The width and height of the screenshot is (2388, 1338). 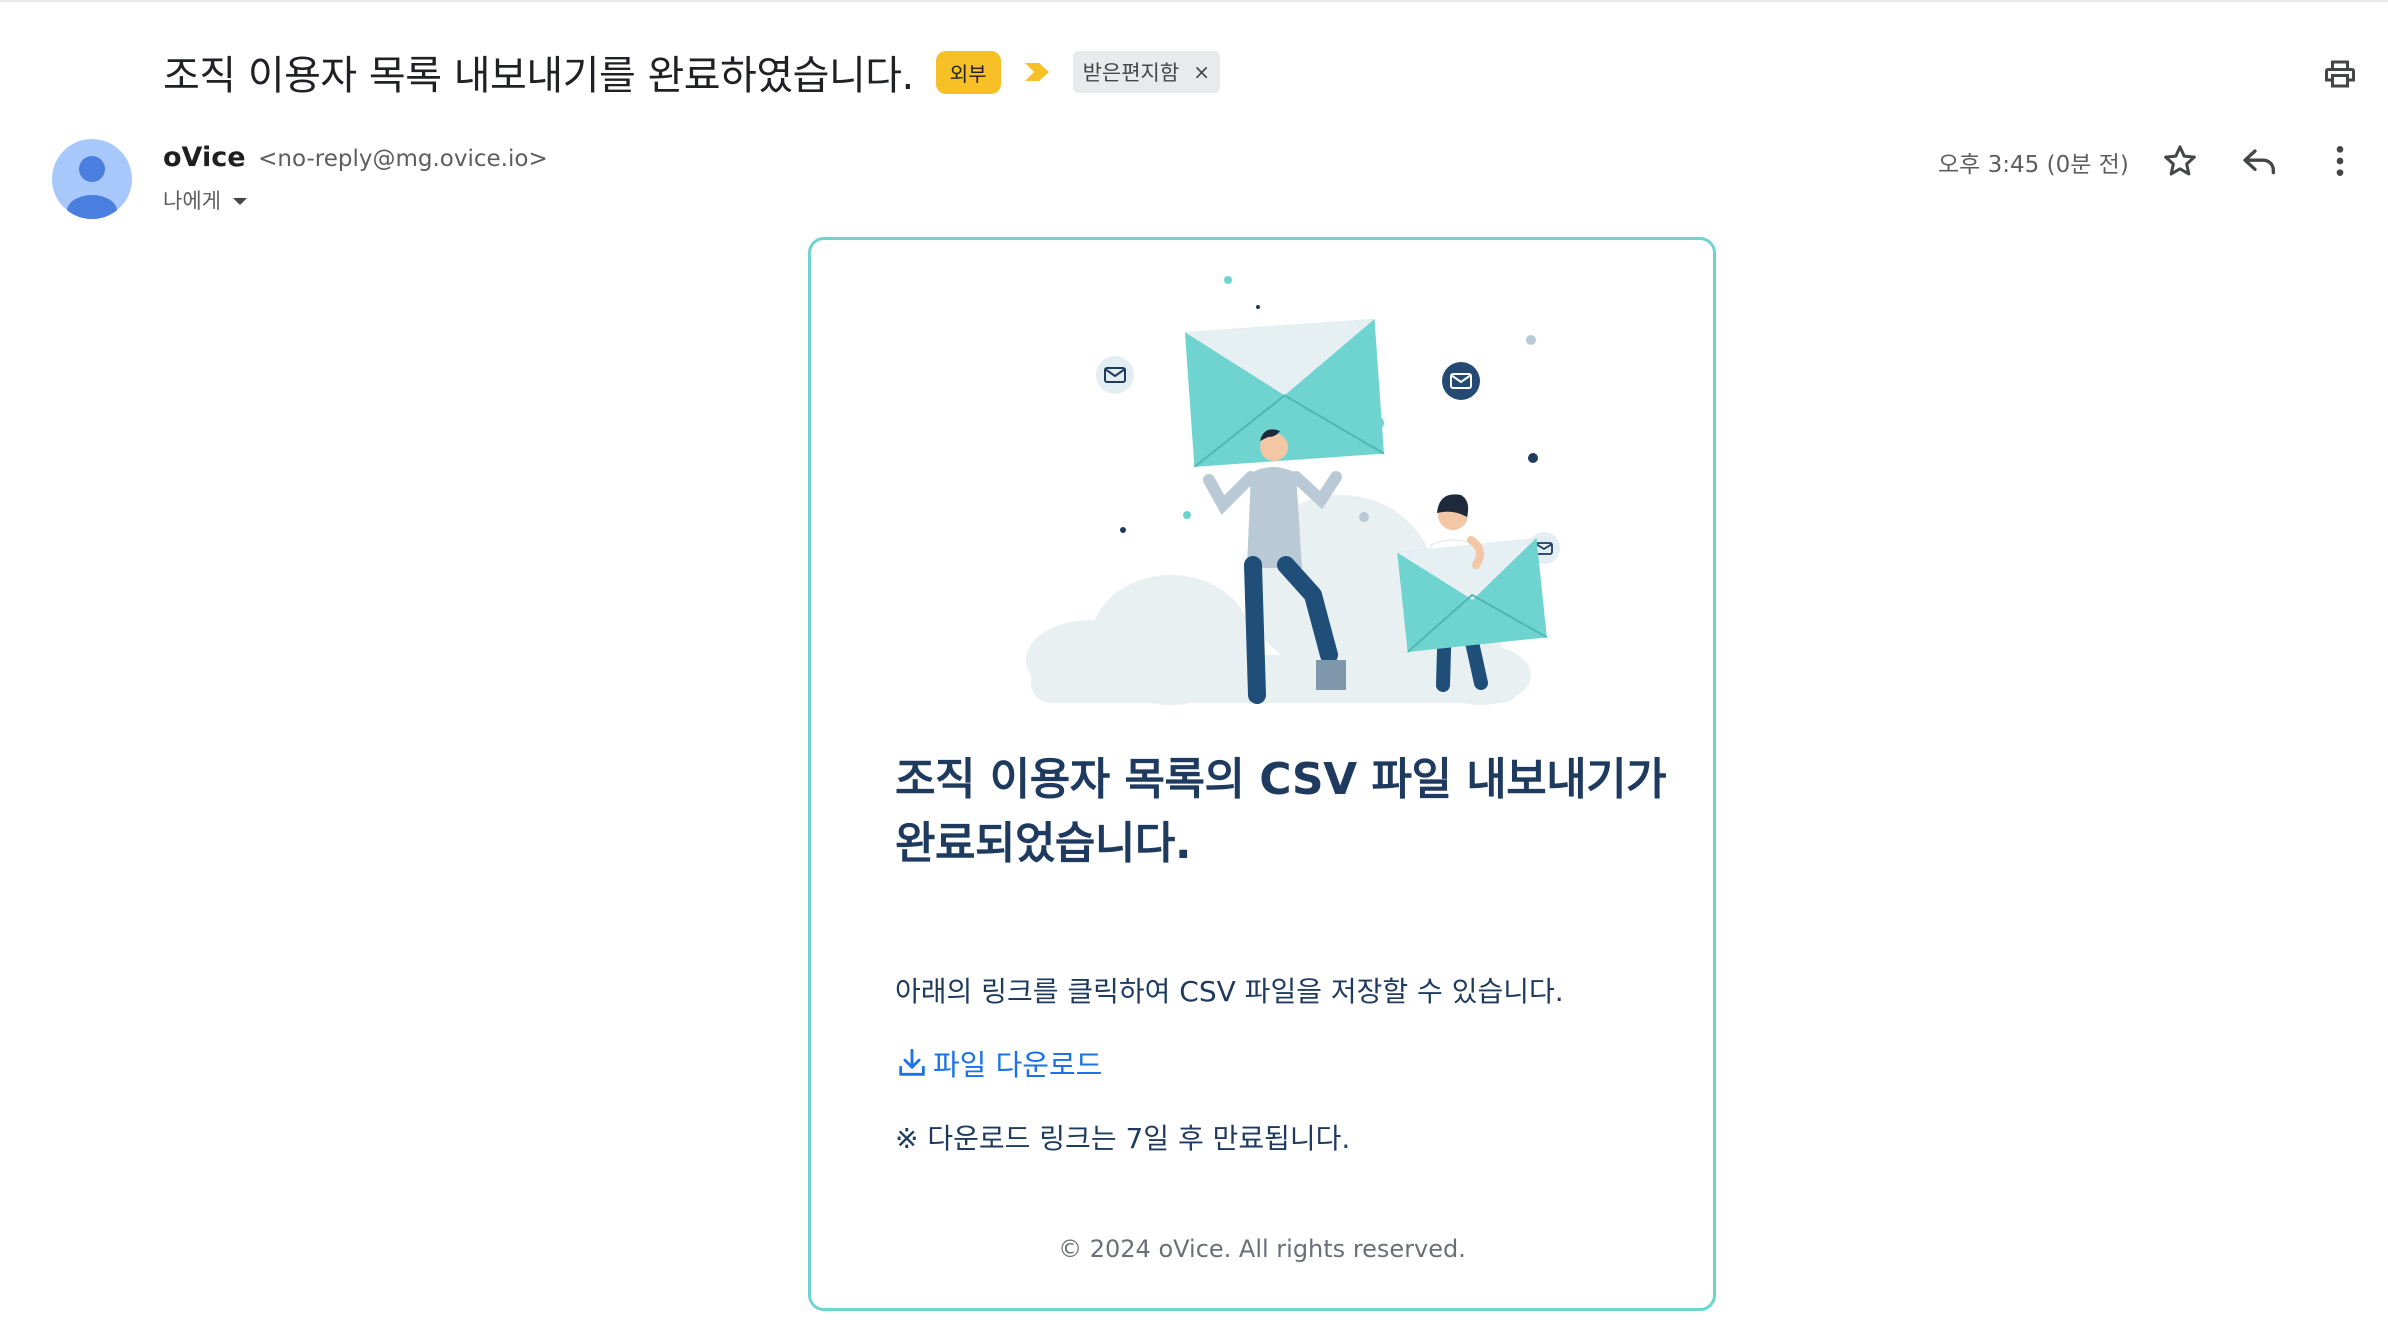 I want to click on email-subject: 조직 이용자 목록 내보내기를 완료하였습니다., so click(x=538, y=76).